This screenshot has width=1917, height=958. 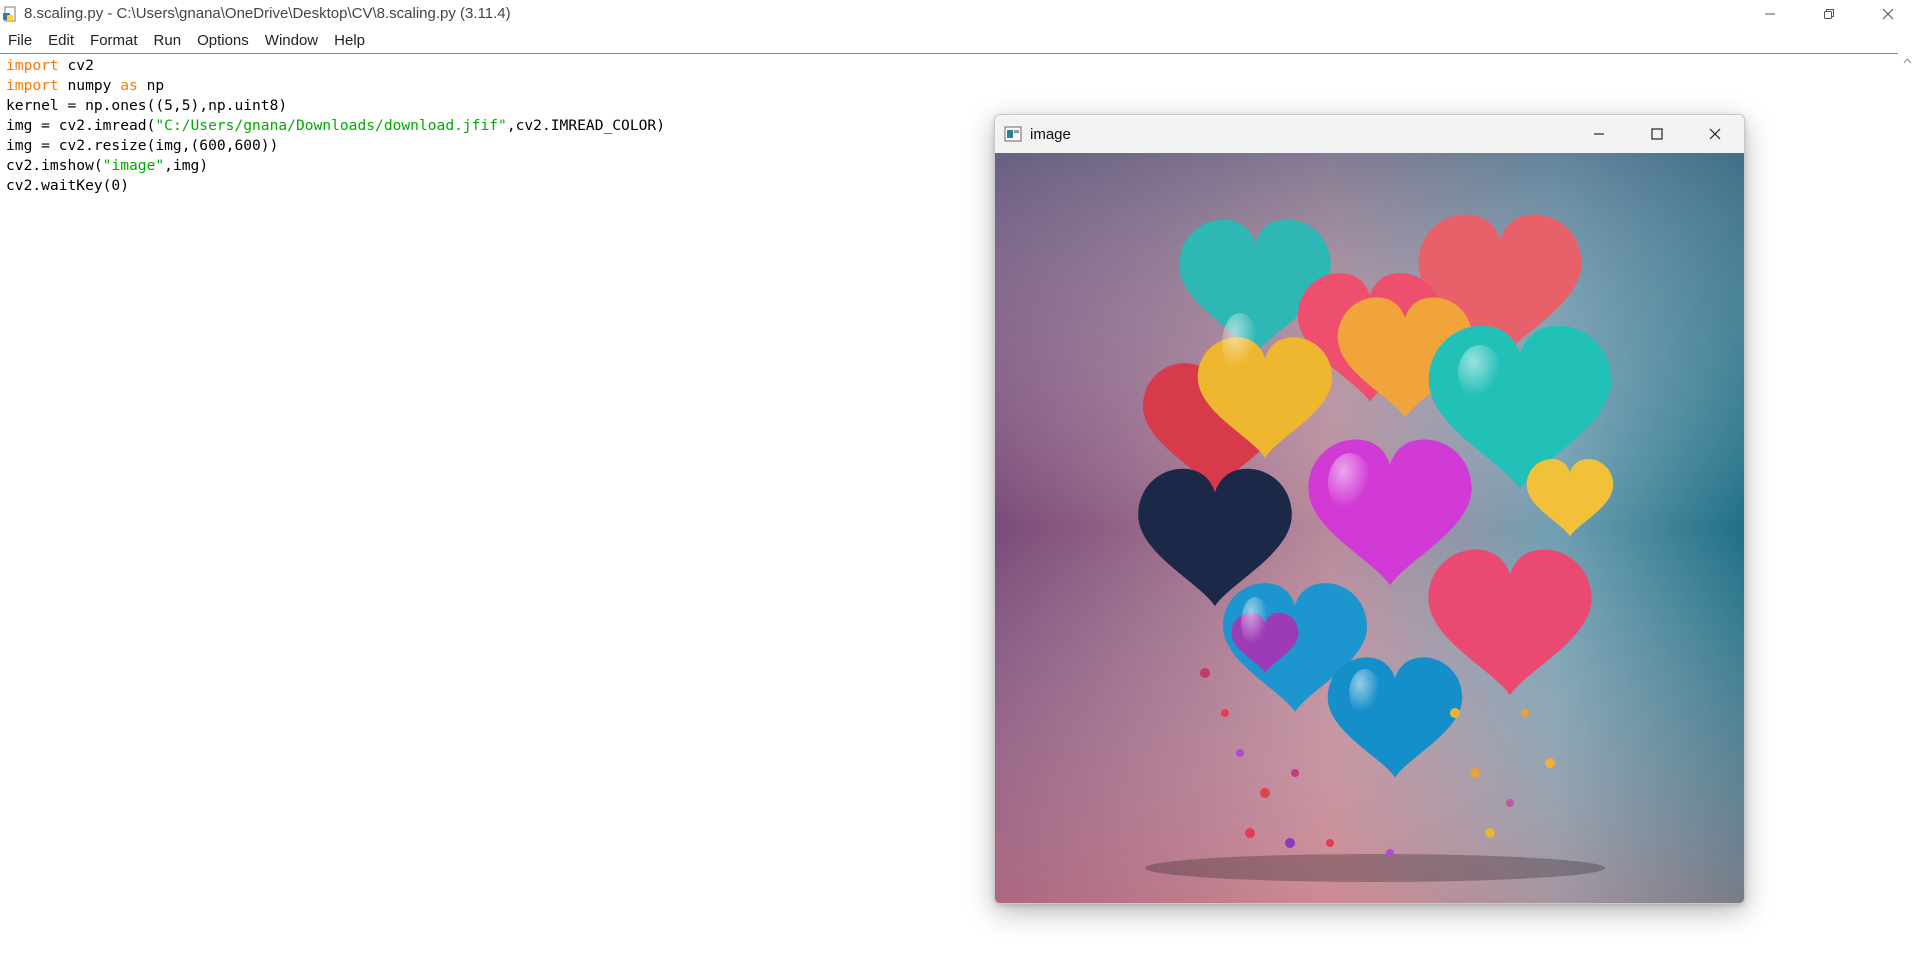 What do you see at coordinates (151, 85) in the screenshot?
I see `code-text: np` at bounding box center [151, 85].